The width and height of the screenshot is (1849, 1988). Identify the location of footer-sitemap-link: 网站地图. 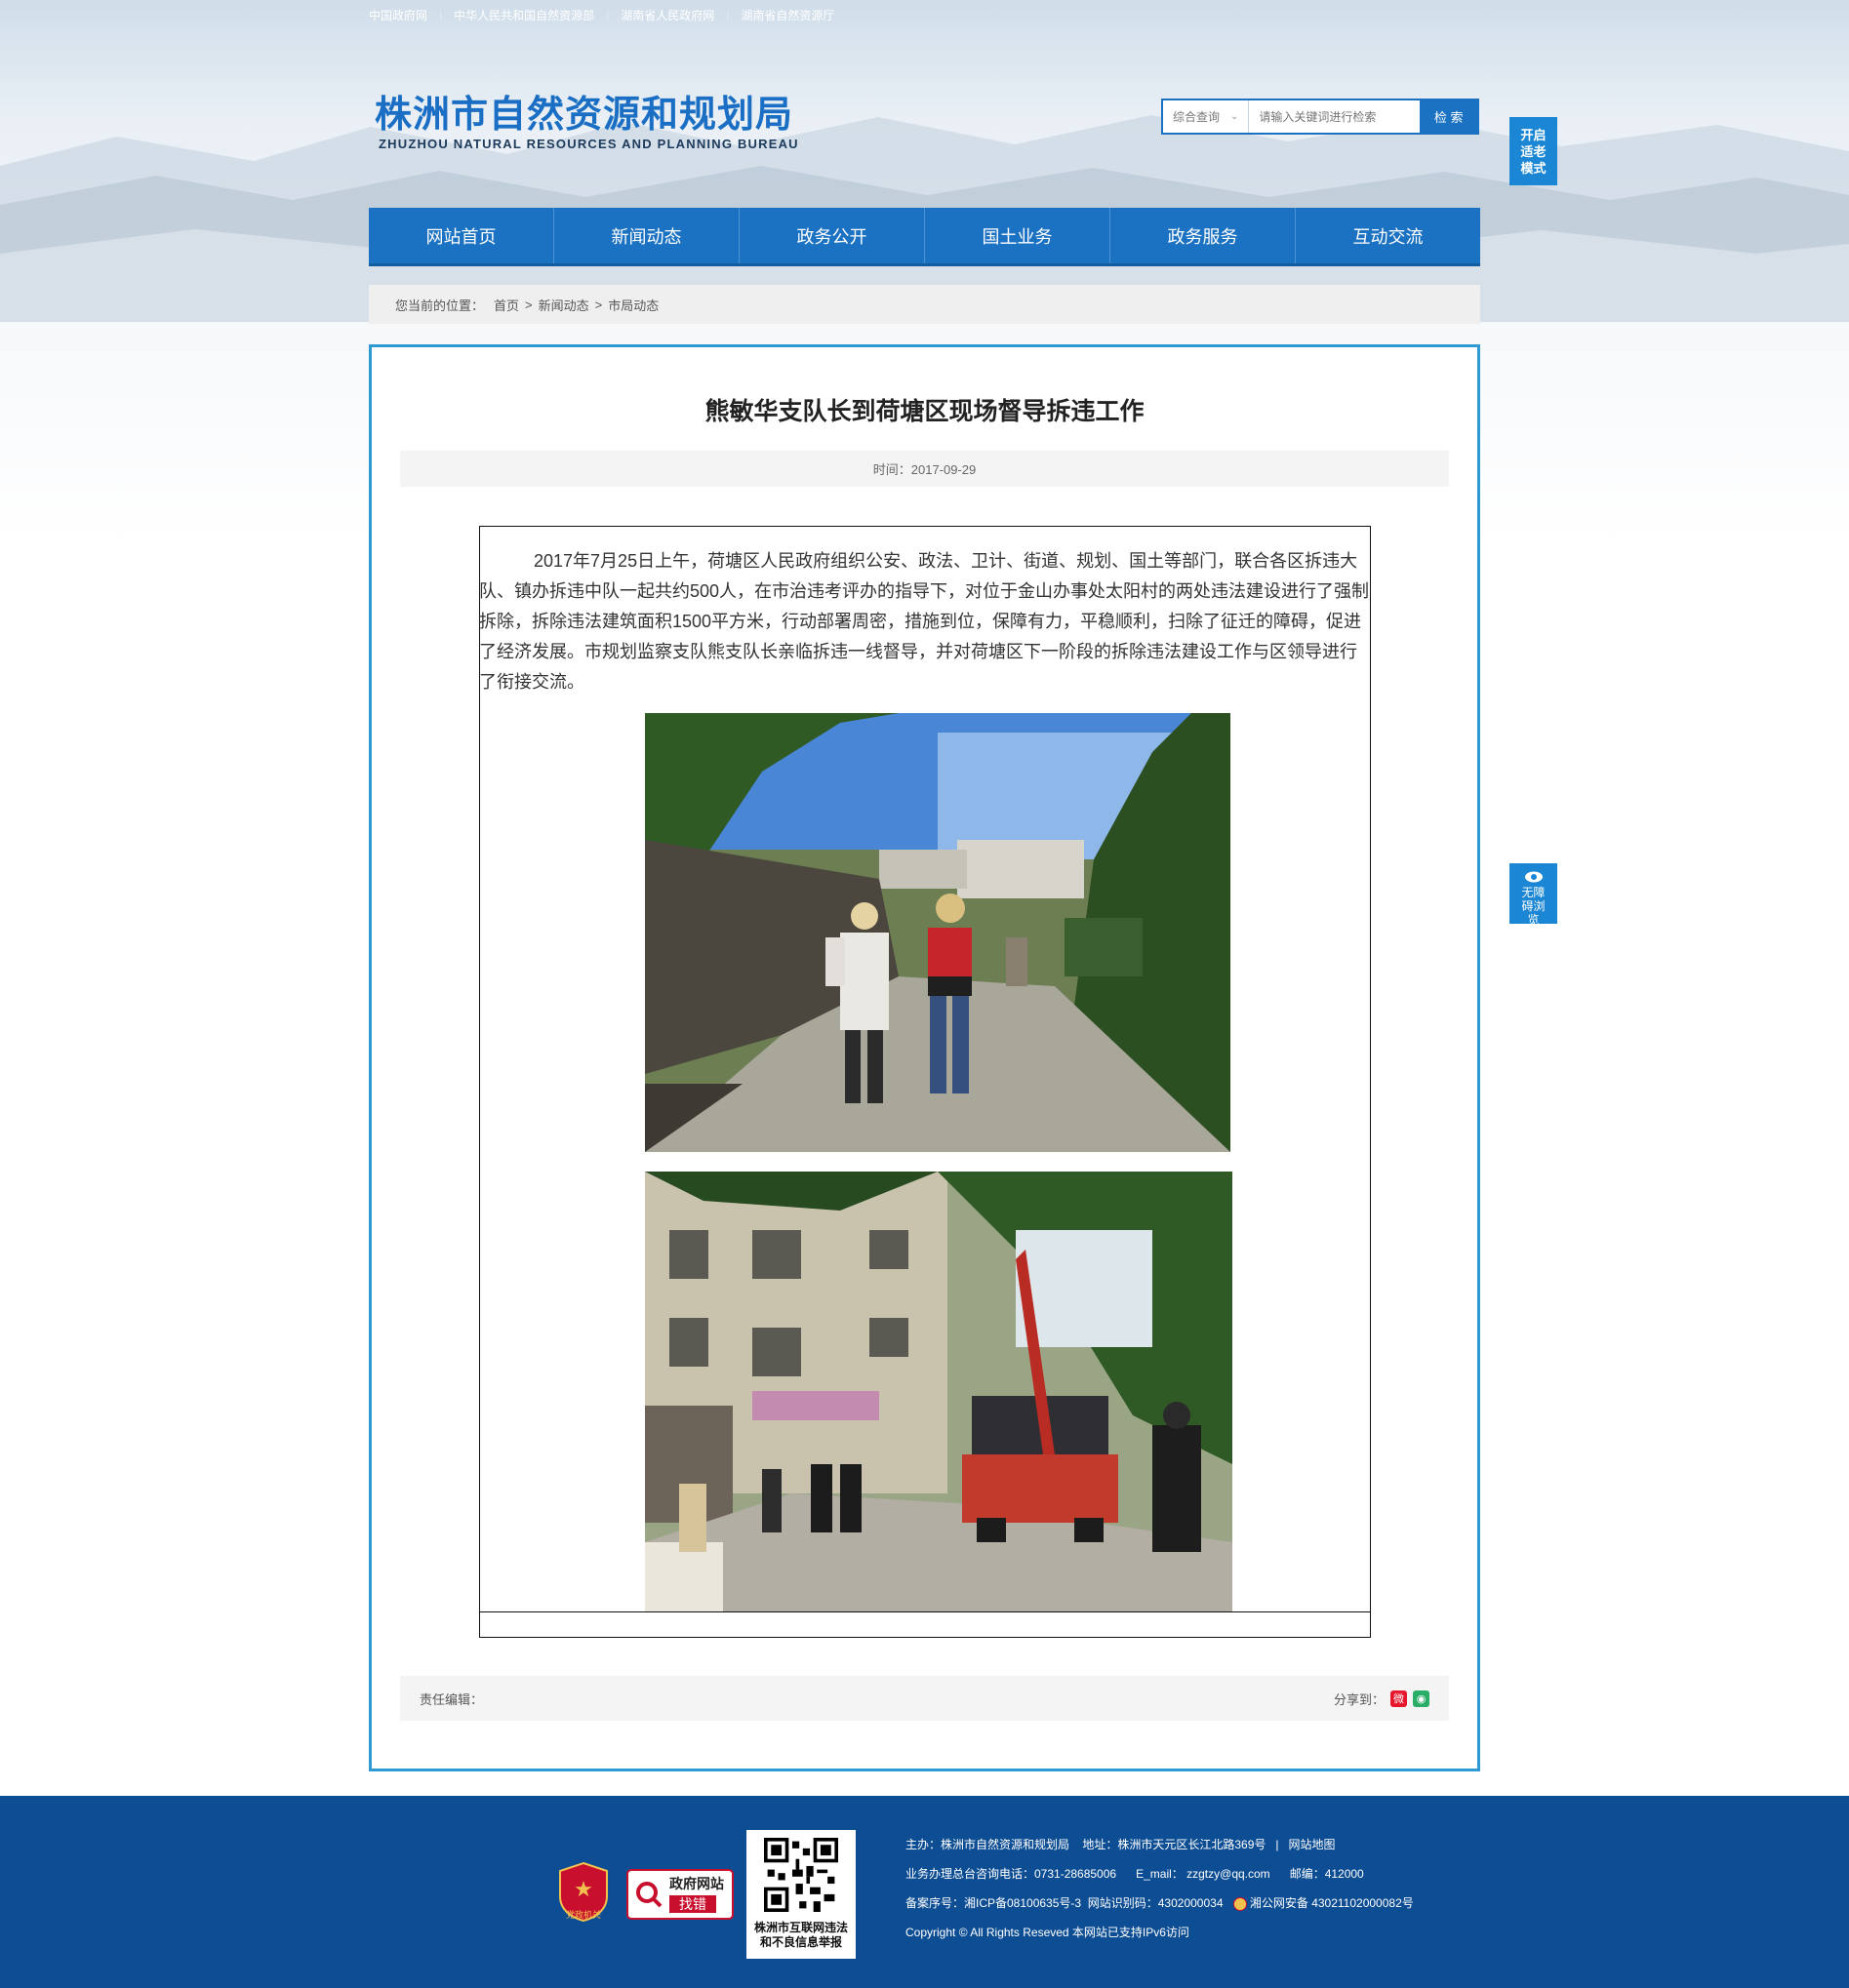
(1313, 1844).